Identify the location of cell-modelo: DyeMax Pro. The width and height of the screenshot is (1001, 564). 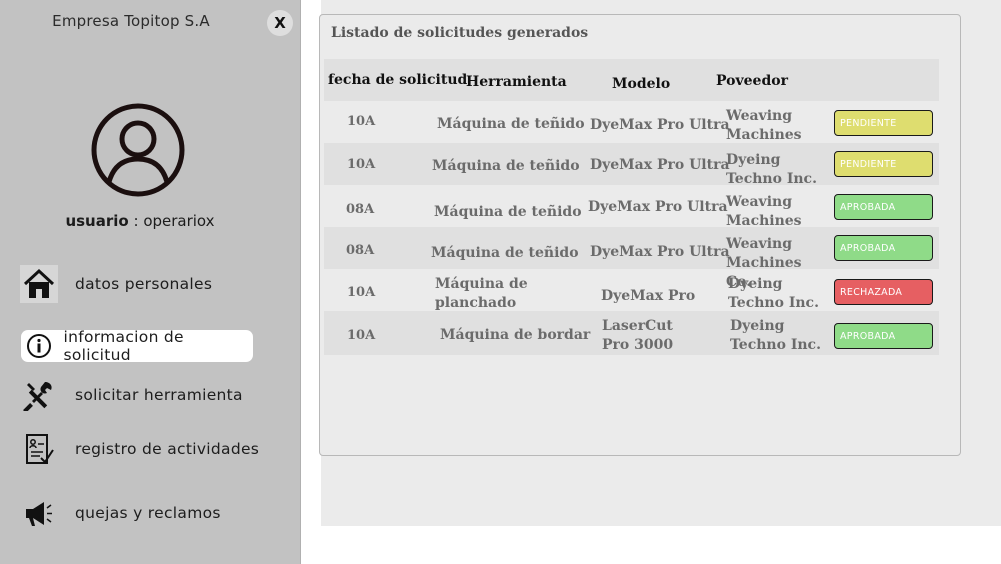
(648, 296).